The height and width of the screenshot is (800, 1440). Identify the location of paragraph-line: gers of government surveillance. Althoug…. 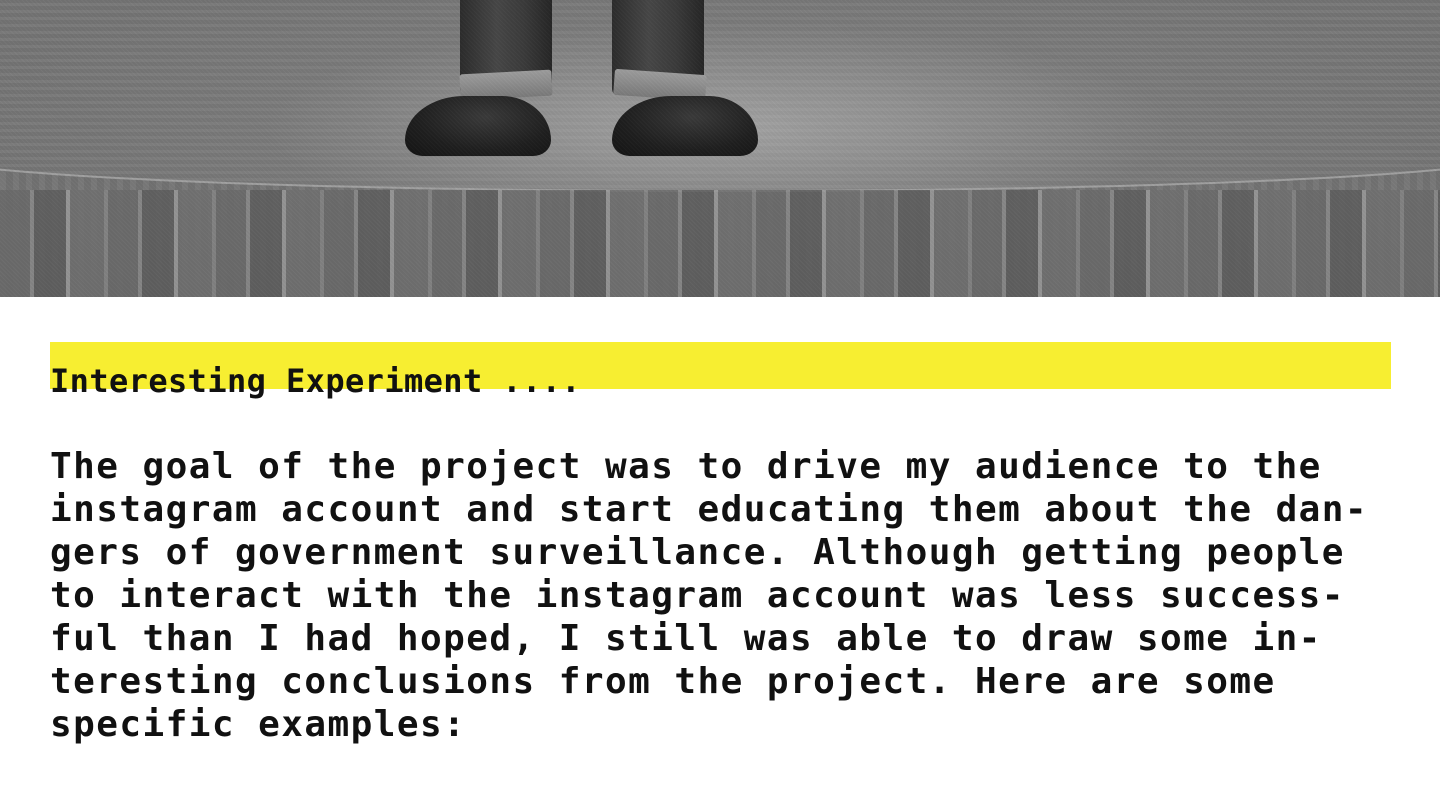
(697, 552).